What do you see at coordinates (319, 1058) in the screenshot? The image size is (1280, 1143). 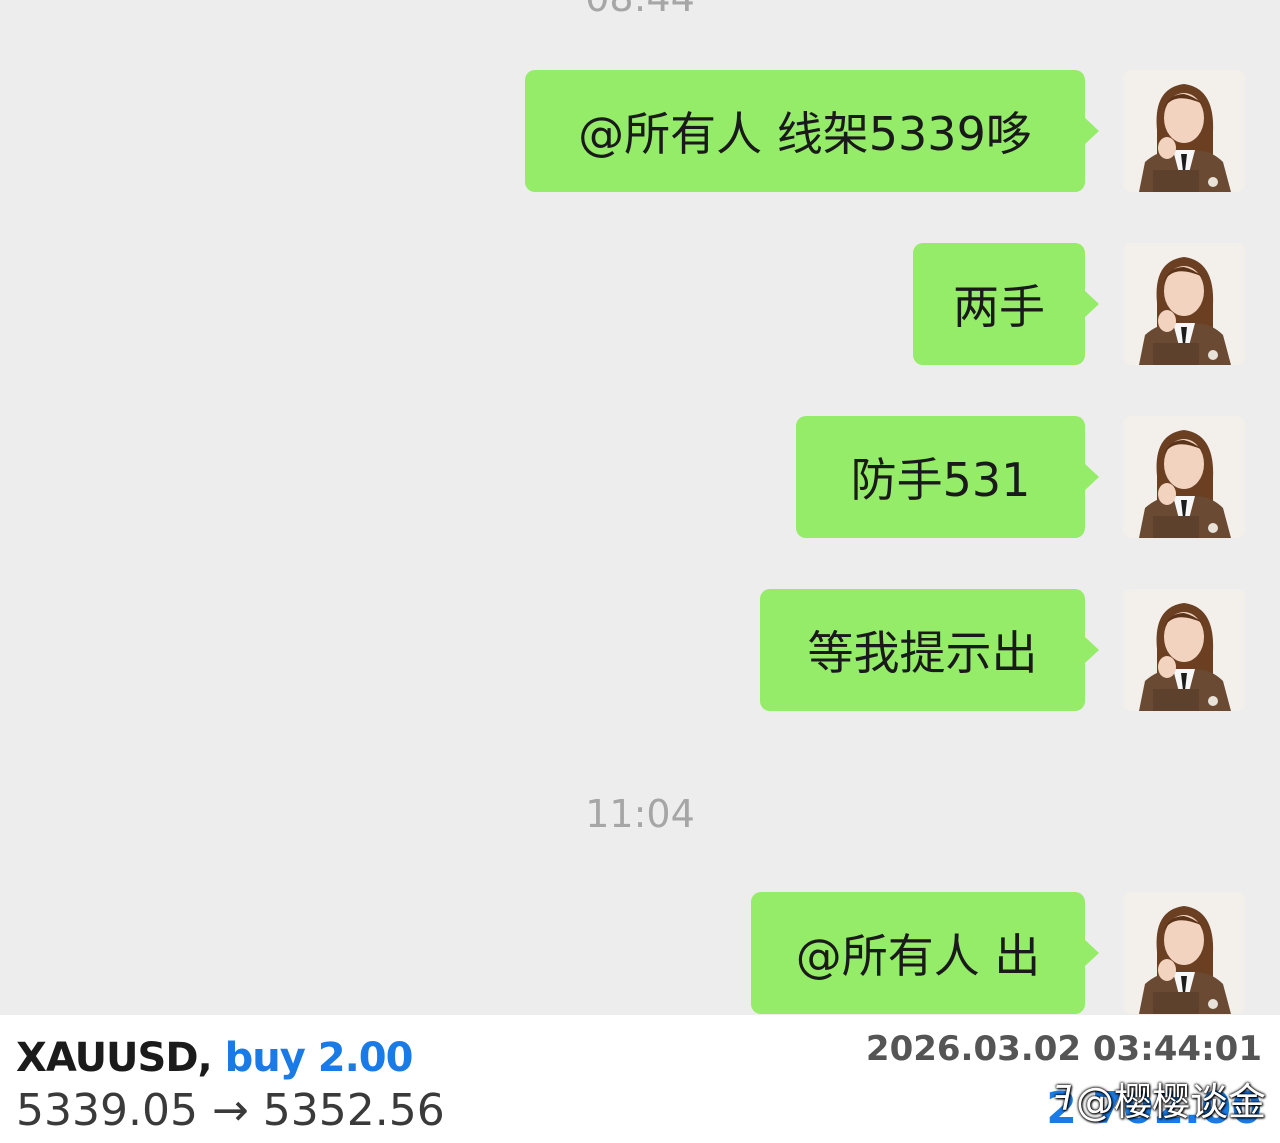 I see `trade-side: buy 2.00` at bounding box center [319, 1058].